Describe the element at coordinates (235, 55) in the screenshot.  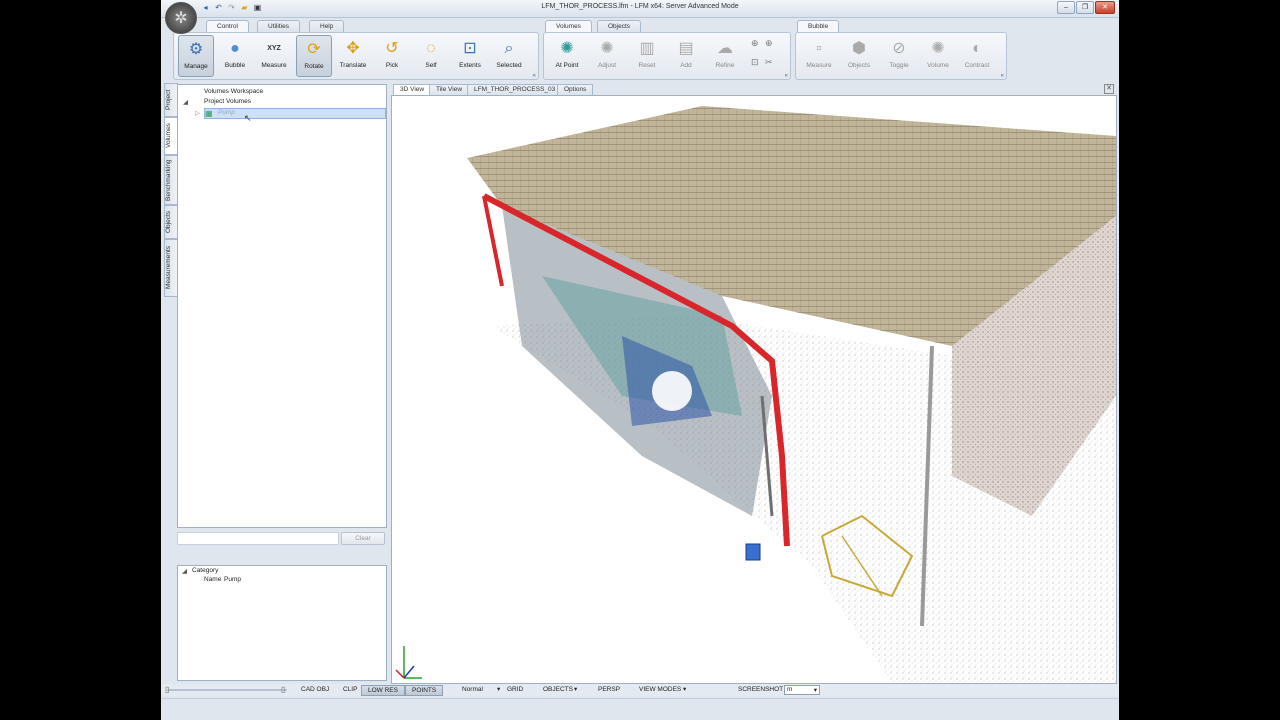
I see `bubble-button: ● Bubble` at that location.